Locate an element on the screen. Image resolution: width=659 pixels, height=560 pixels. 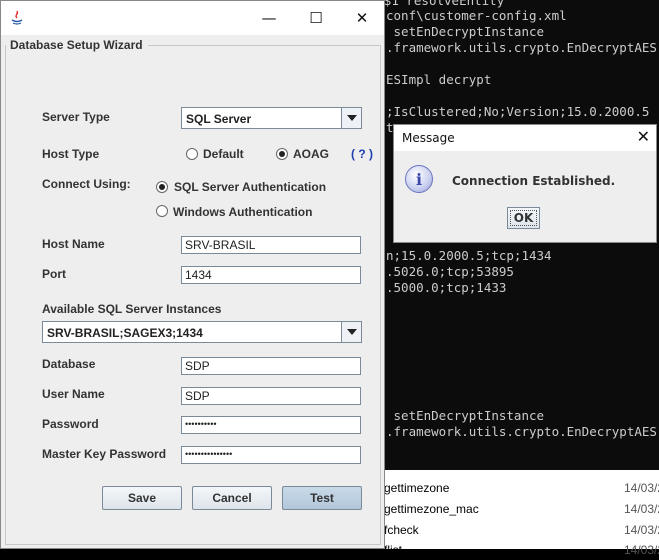
database-label: Database is located at coordinates (69, 364).